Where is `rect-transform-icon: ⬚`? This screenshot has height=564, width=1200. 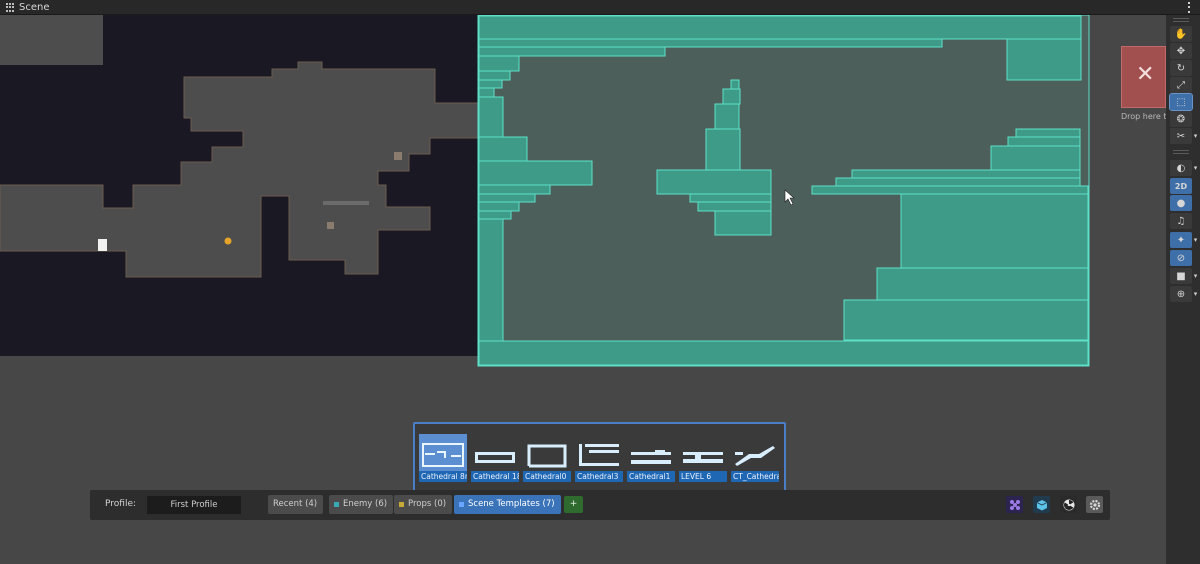
rect-transform-icon: ⬚ is located at coordinates (1181, 102).